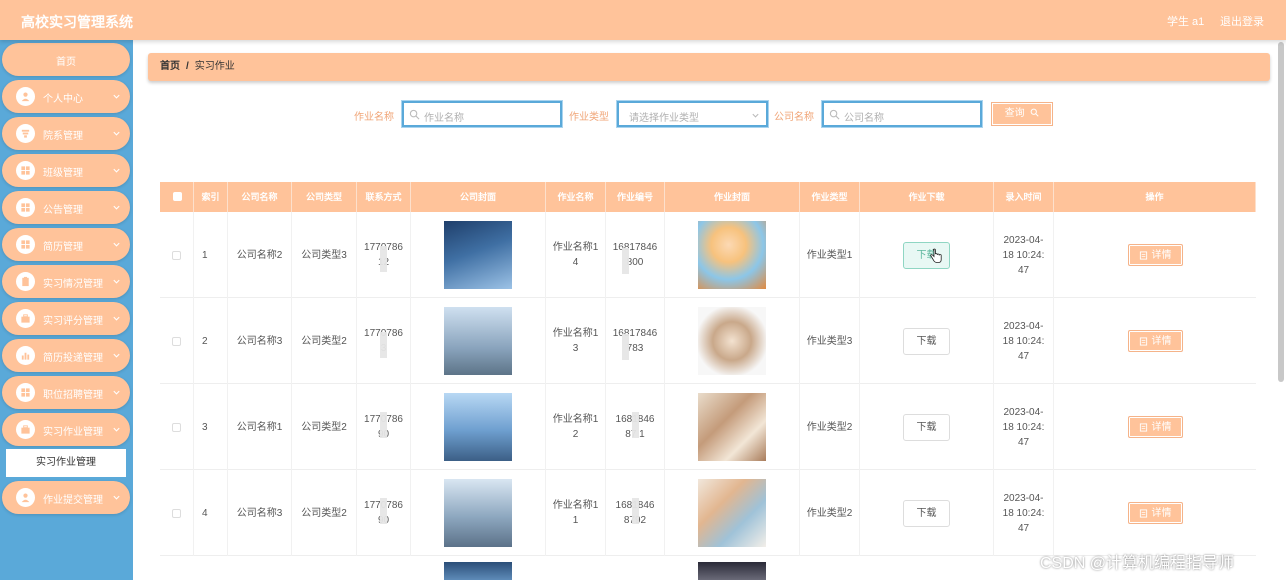 This screenshot has height=580, width=1286. I want to click on work-name-cell: 作业名称1 2, so click(576, 427).